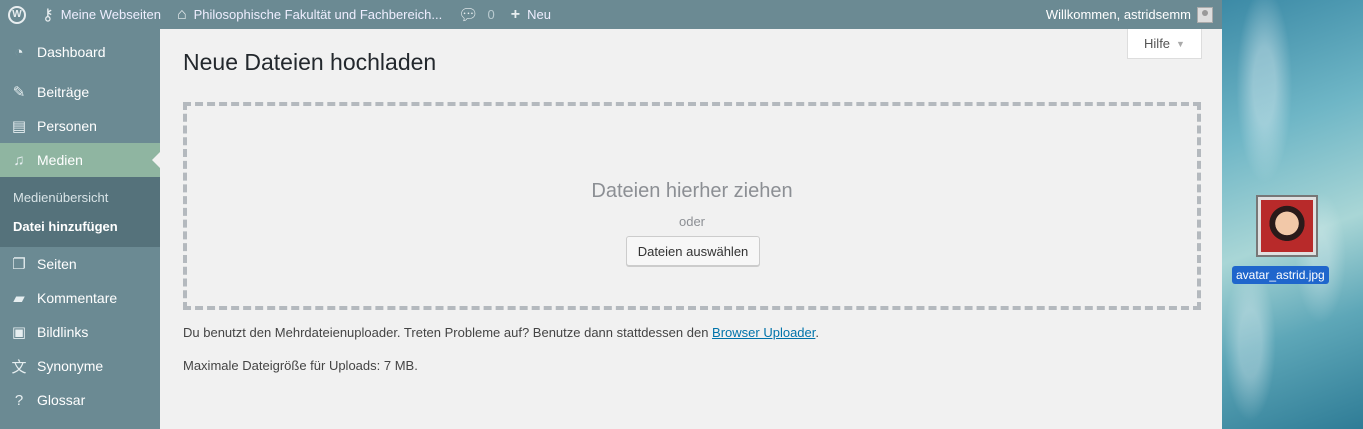 The height and width of the screenshot is (429, 1363). I want to click on pages-icon: ❐, so click(19, 264).